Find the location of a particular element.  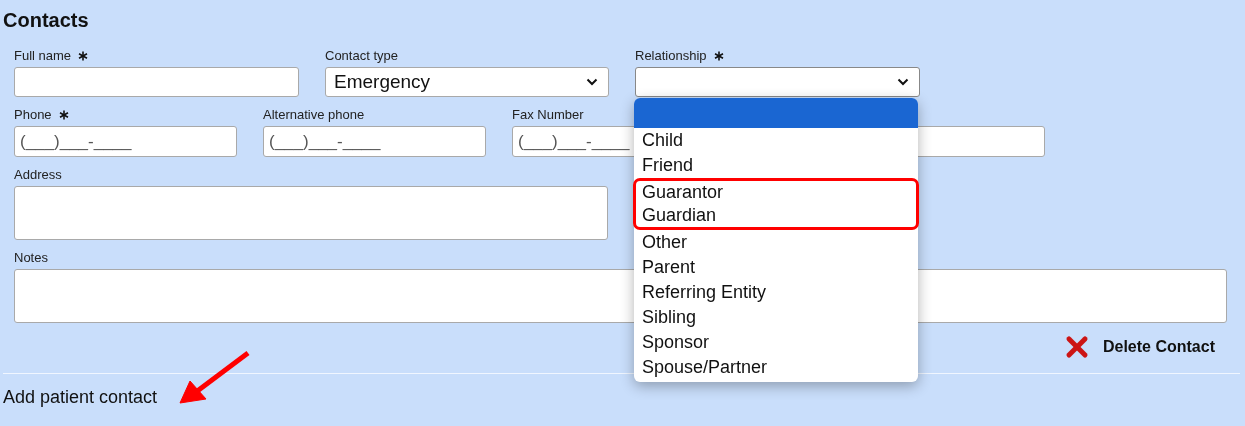

text-area is located at coordinates (311, 213).